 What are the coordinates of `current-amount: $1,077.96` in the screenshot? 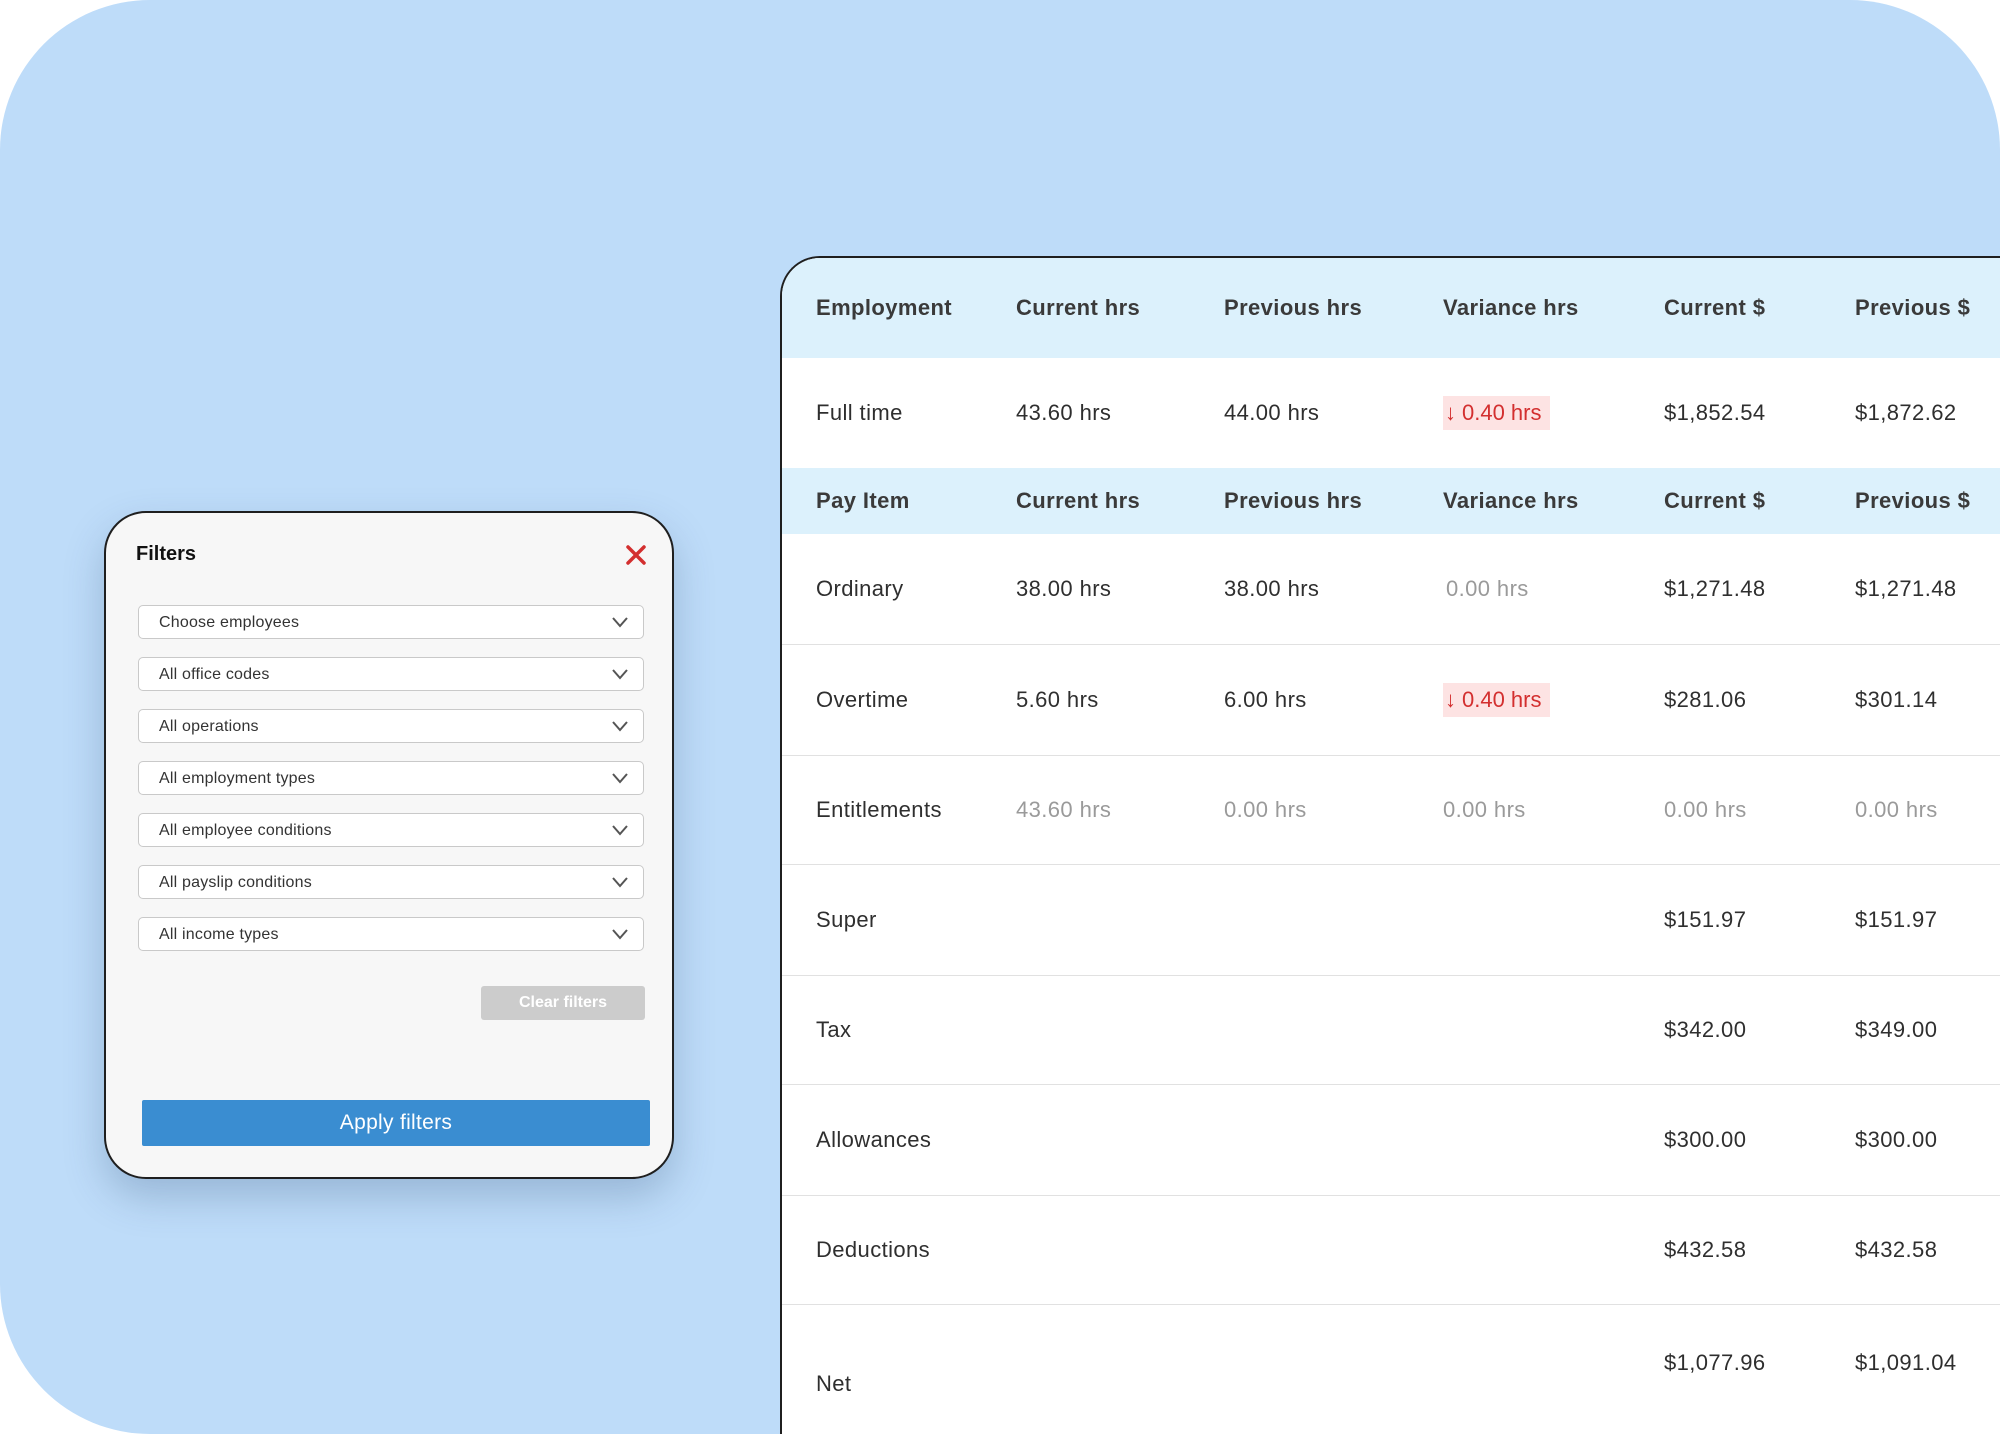 It's located at (1715, 1362).